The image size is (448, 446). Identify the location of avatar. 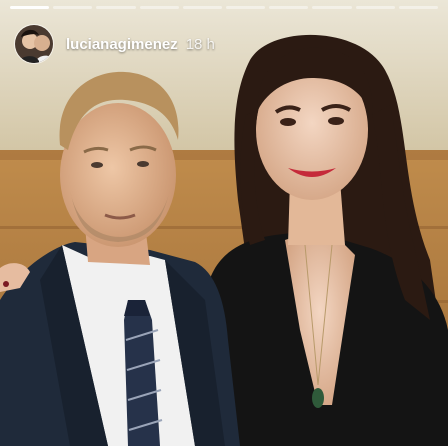
(34, 44).